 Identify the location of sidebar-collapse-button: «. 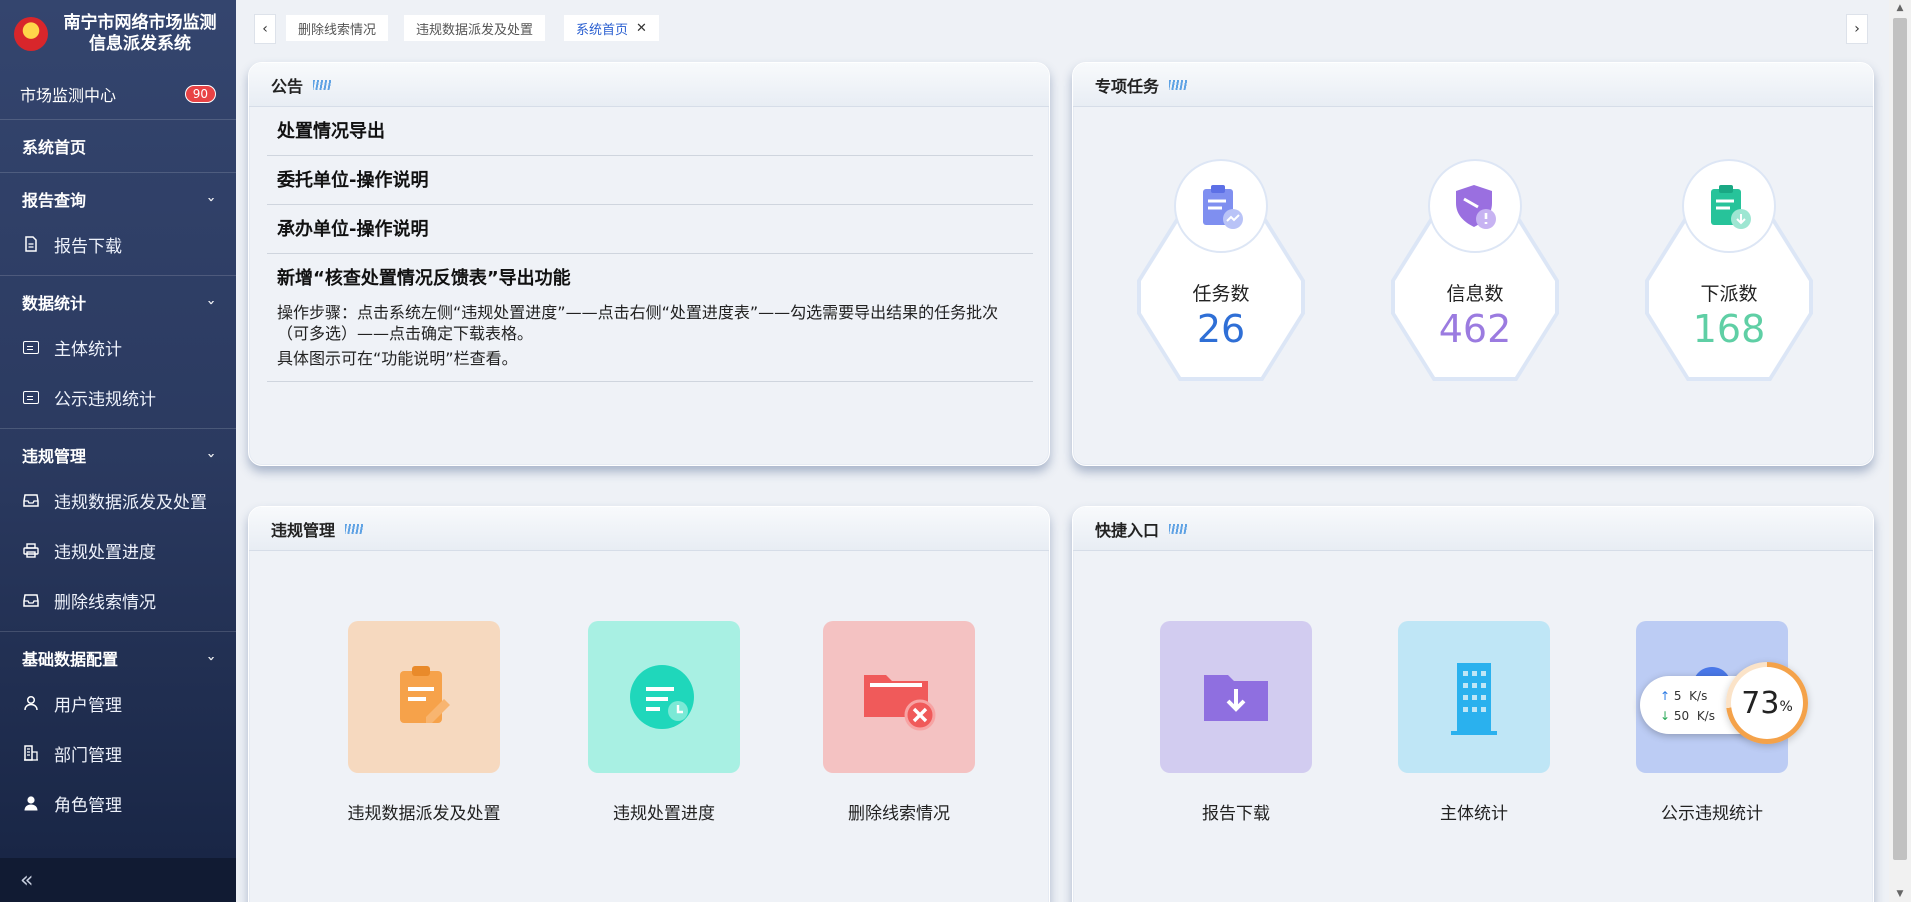
(118, 880).